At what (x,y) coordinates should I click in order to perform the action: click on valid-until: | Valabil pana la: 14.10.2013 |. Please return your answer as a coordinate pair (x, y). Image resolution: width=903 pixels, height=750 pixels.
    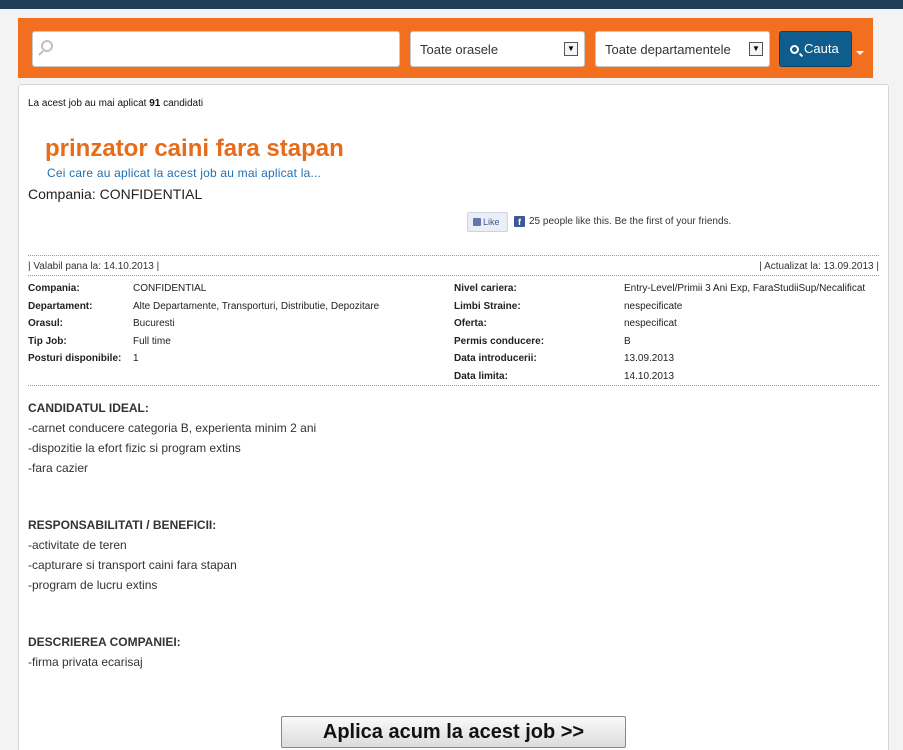
    Looking at the image, I should click on (94, 266).